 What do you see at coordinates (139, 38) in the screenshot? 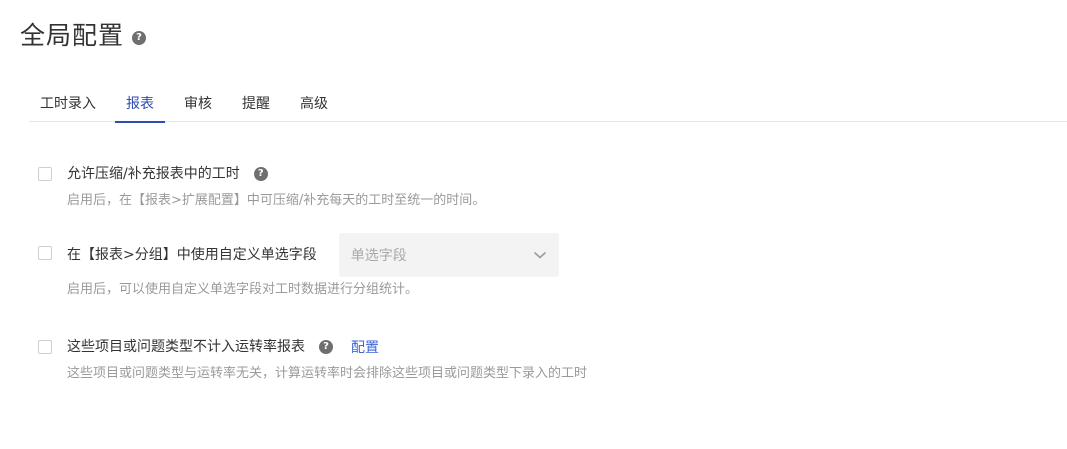
I see `help-icon: ?` at bounding box center [139, 38].